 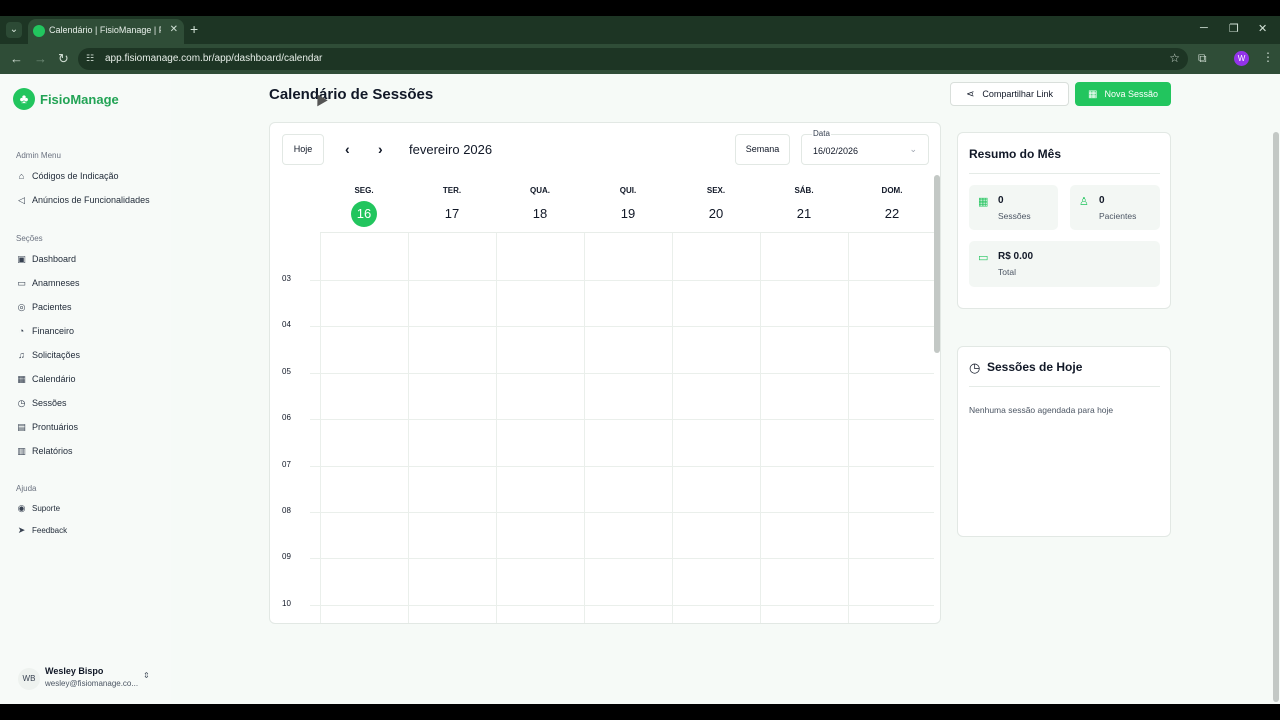 I want to click on dashboard-icon: ▣, so click(x=21, y=258).